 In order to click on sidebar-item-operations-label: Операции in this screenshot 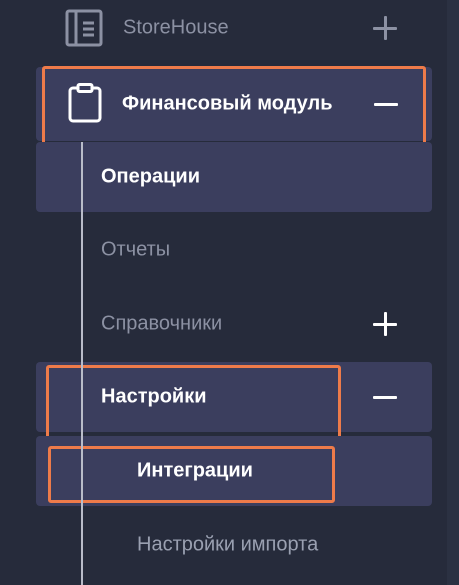, I will do `click(150, 176)`.